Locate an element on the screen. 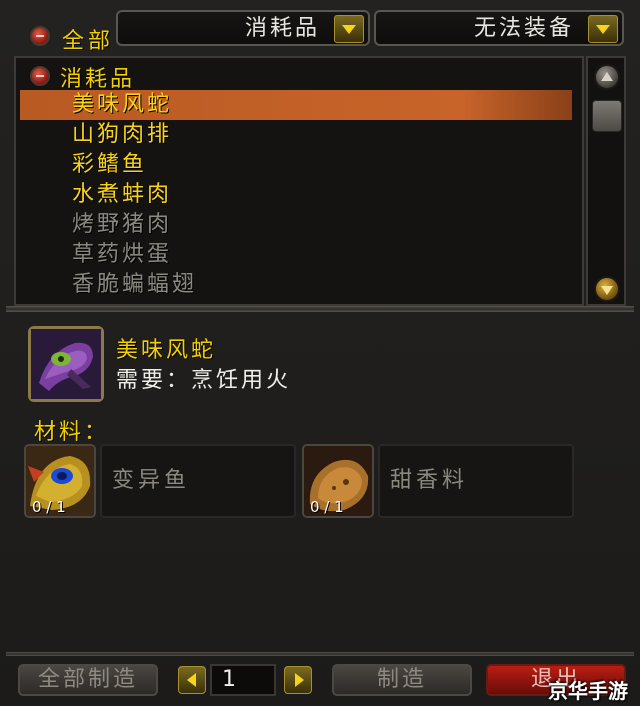  equip-filter-dropdown: 无法装备 is located at coordinates (499, 28).